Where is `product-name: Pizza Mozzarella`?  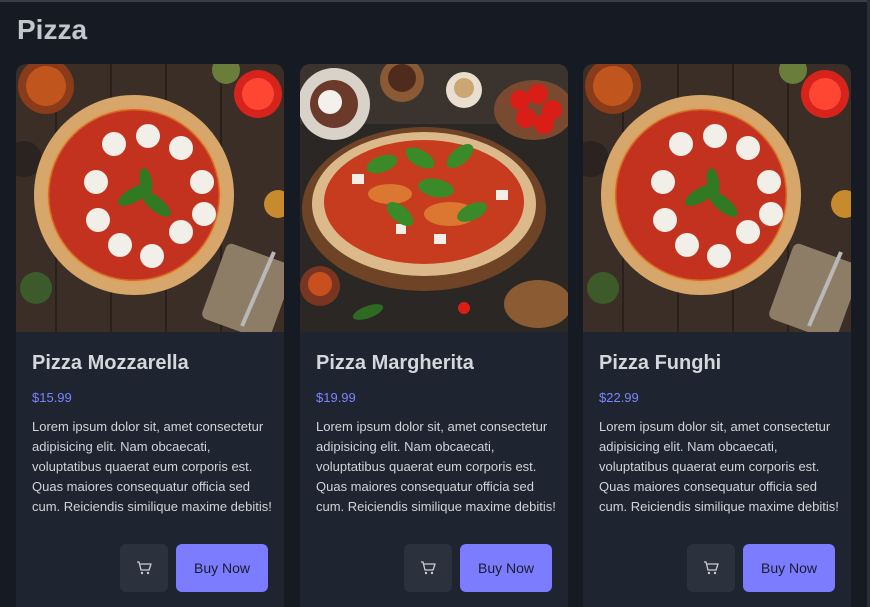 product-name: Pizza Mozzarella is located at coordinates (110, 363).